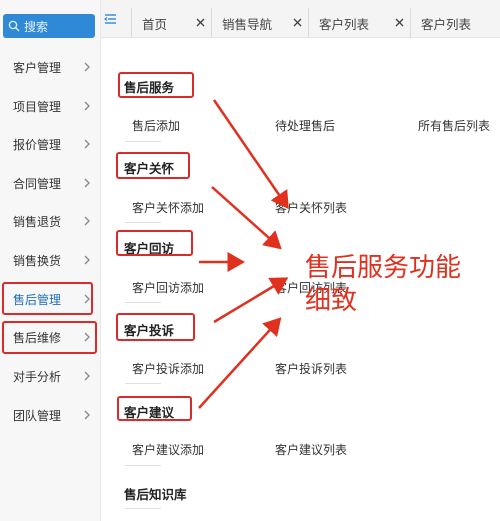  What do you see at coordinates (49, 337) in the screenshot?
I see `highlight-box-aftersales-repair` at bounding box center [49, 337].